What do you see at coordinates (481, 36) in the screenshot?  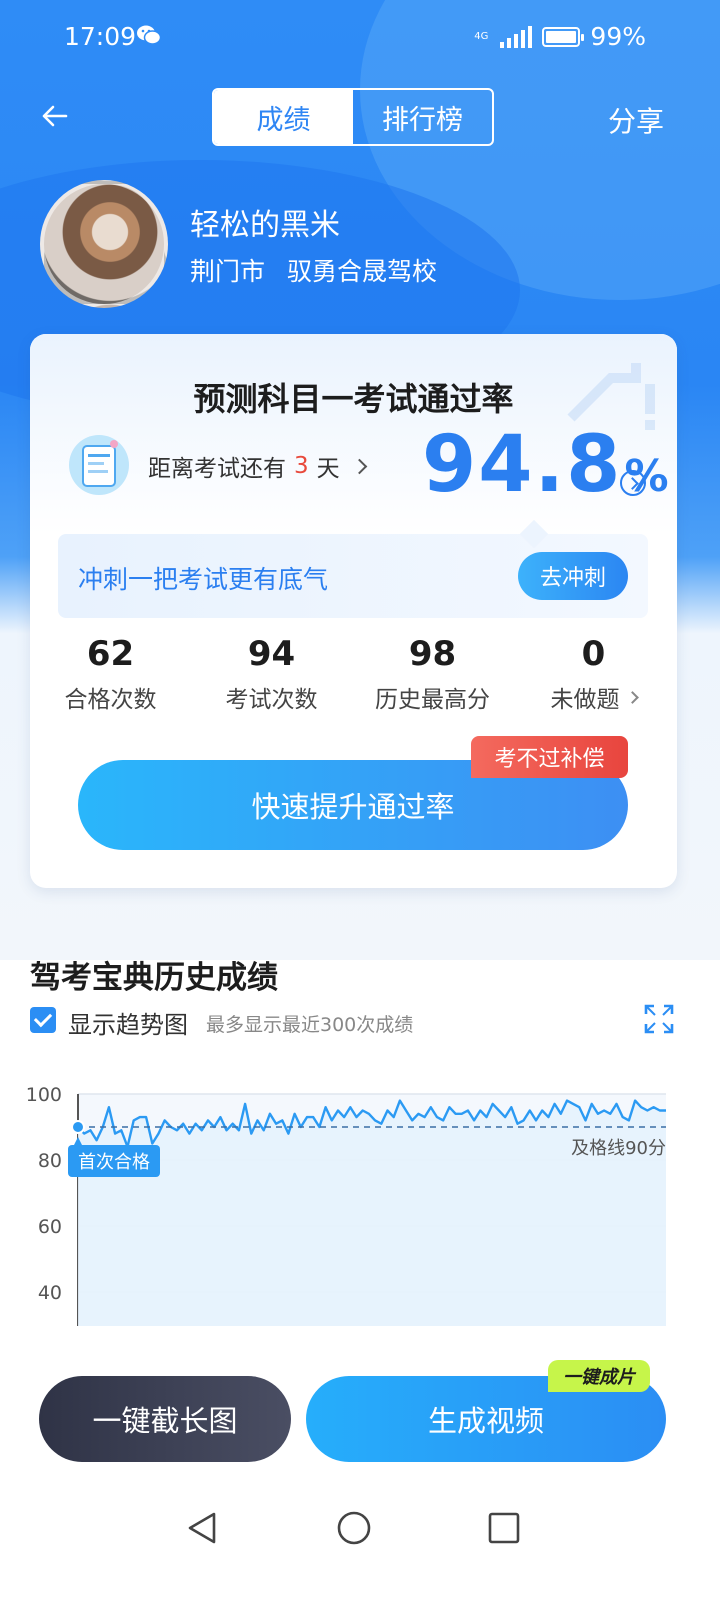 I see `network-type: 4G` at bounding box center [481, 36].